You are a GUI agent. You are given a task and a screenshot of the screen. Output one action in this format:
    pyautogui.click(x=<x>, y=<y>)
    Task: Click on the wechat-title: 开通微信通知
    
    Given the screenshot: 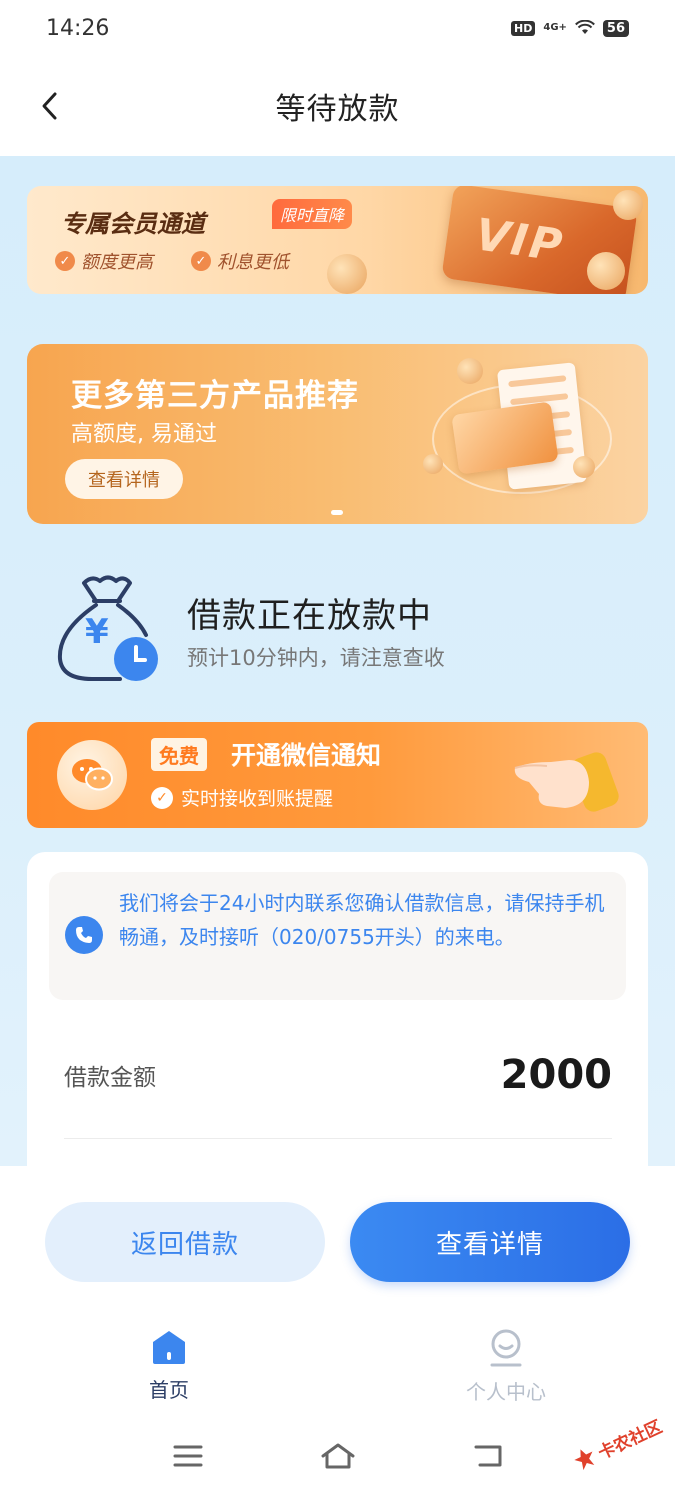 What is the action you would take?
    pyautogui.click(x=306, y=755)
    